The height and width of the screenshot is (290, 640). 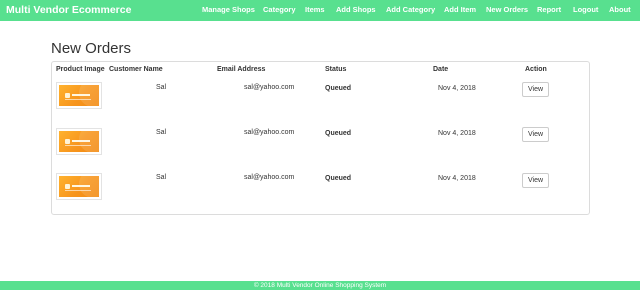 I want to click on header-date: Date, so click(x=441, y=69).